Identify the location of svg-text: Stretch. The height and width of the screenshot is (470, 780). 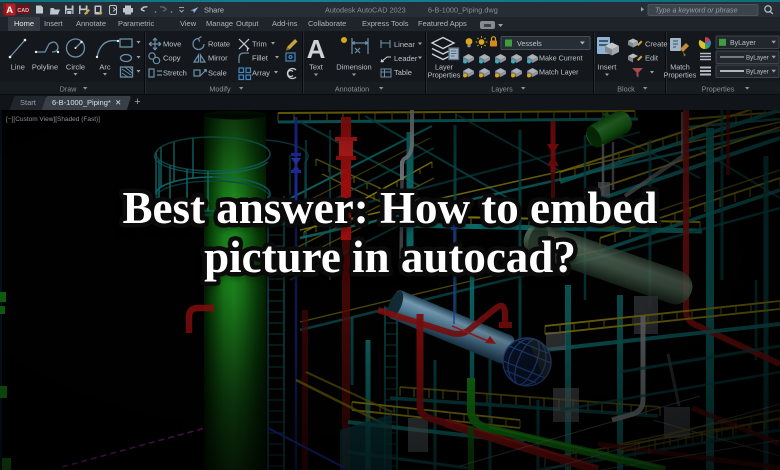
(175, 73).